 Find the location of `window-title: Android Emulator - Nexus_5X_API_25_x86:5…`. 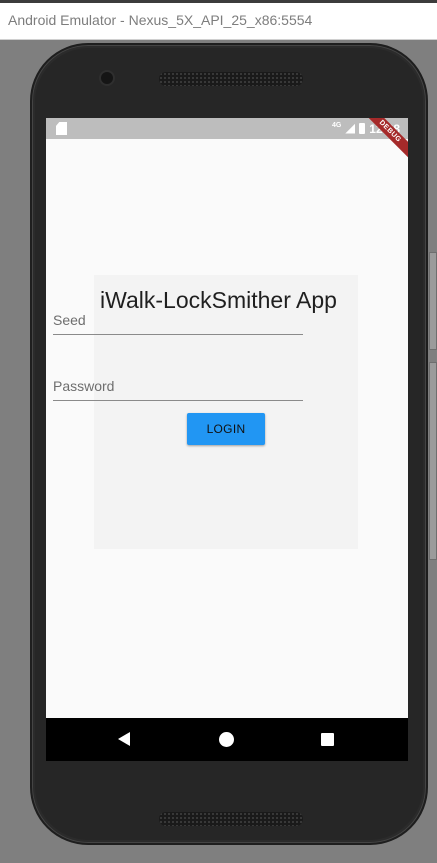

window-title: Android Emulator - Nexus_5X_API_25_x86:5… is located at coordinates (160, 20).